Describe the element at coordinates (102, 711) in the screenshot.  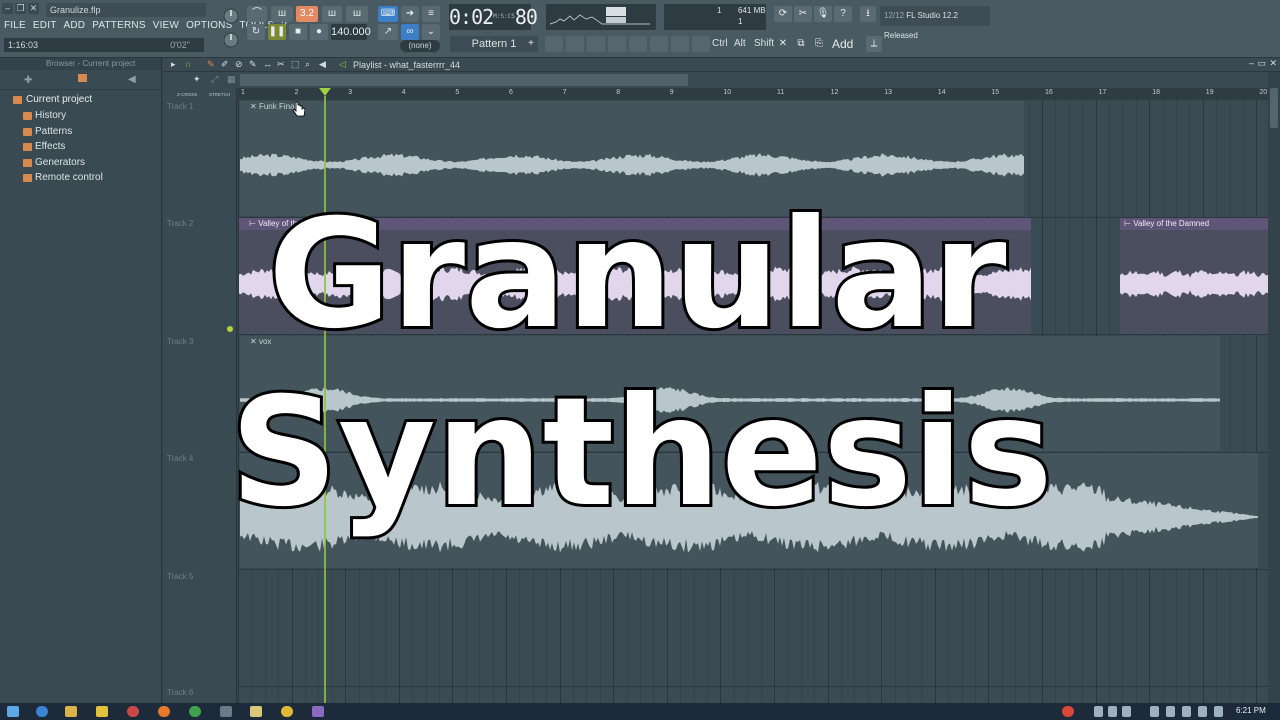
I see `pin-icon` at that location.